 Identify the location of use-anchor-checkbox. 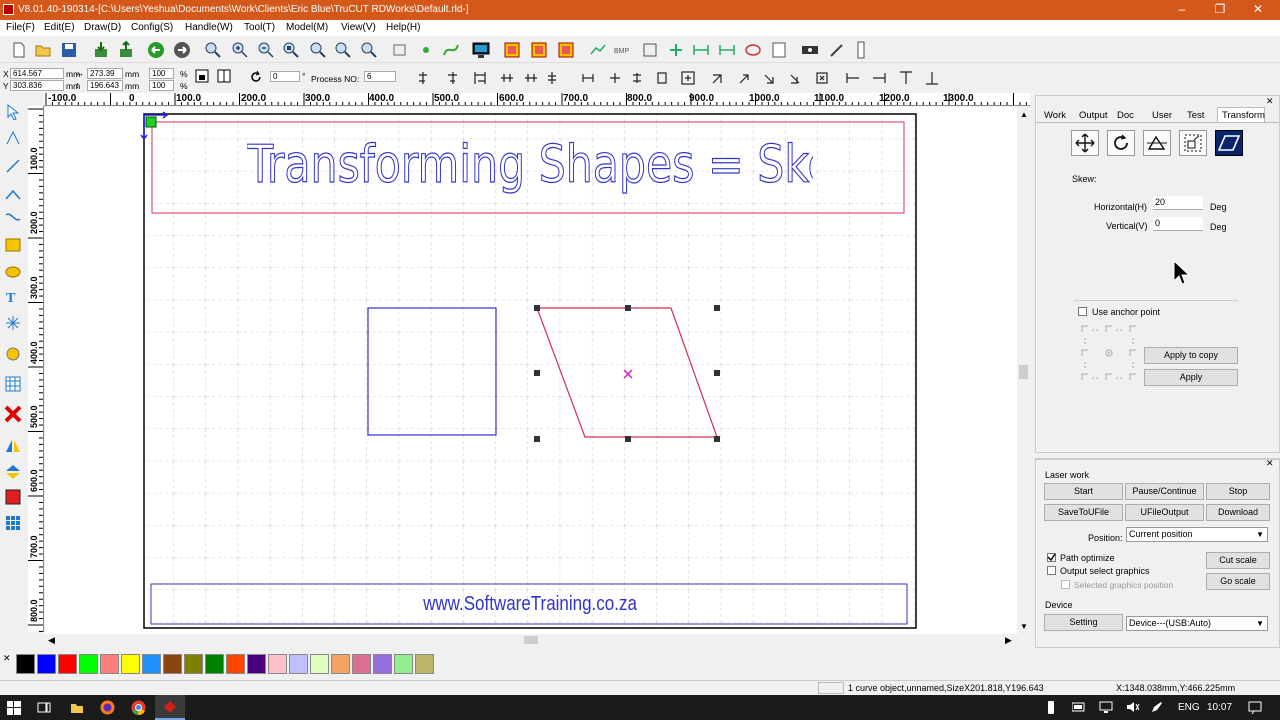
(1082, 311).